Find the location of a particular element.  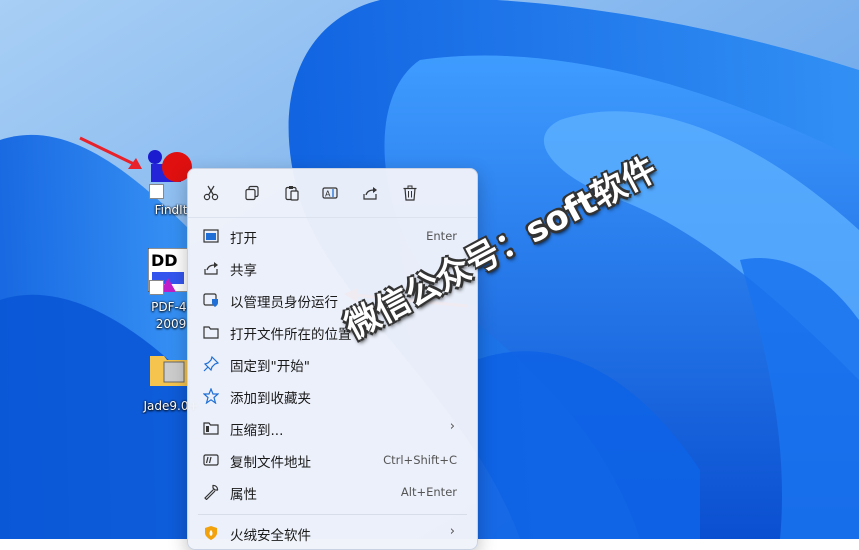

svg-text: A is located at coordinates (328, 194).